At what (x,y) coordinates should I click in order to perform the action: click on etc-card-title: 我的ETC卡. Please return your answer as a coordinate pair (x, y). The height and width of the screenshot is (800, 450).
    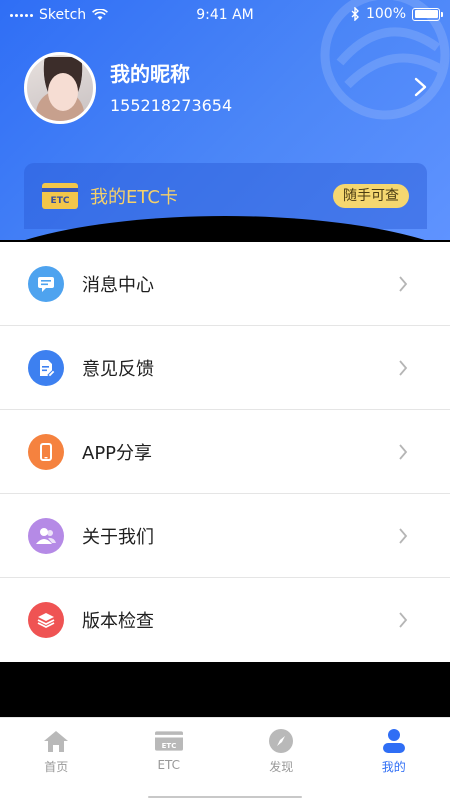
    Looking at the image, I should click on (134, 197).